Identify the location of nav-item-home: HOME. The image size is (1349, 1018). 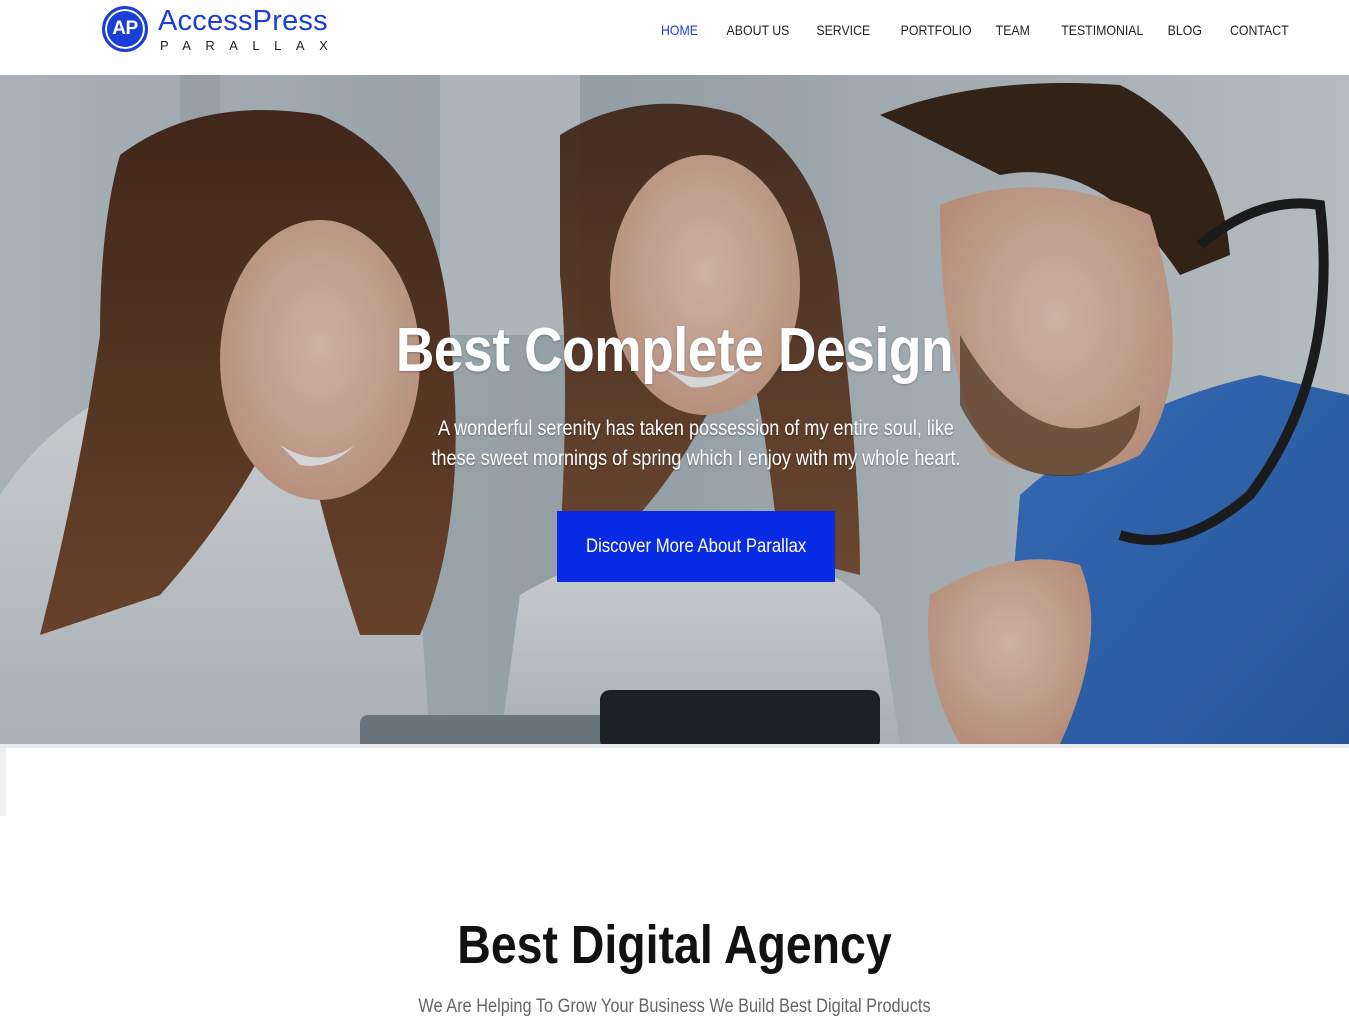
(679, 30).